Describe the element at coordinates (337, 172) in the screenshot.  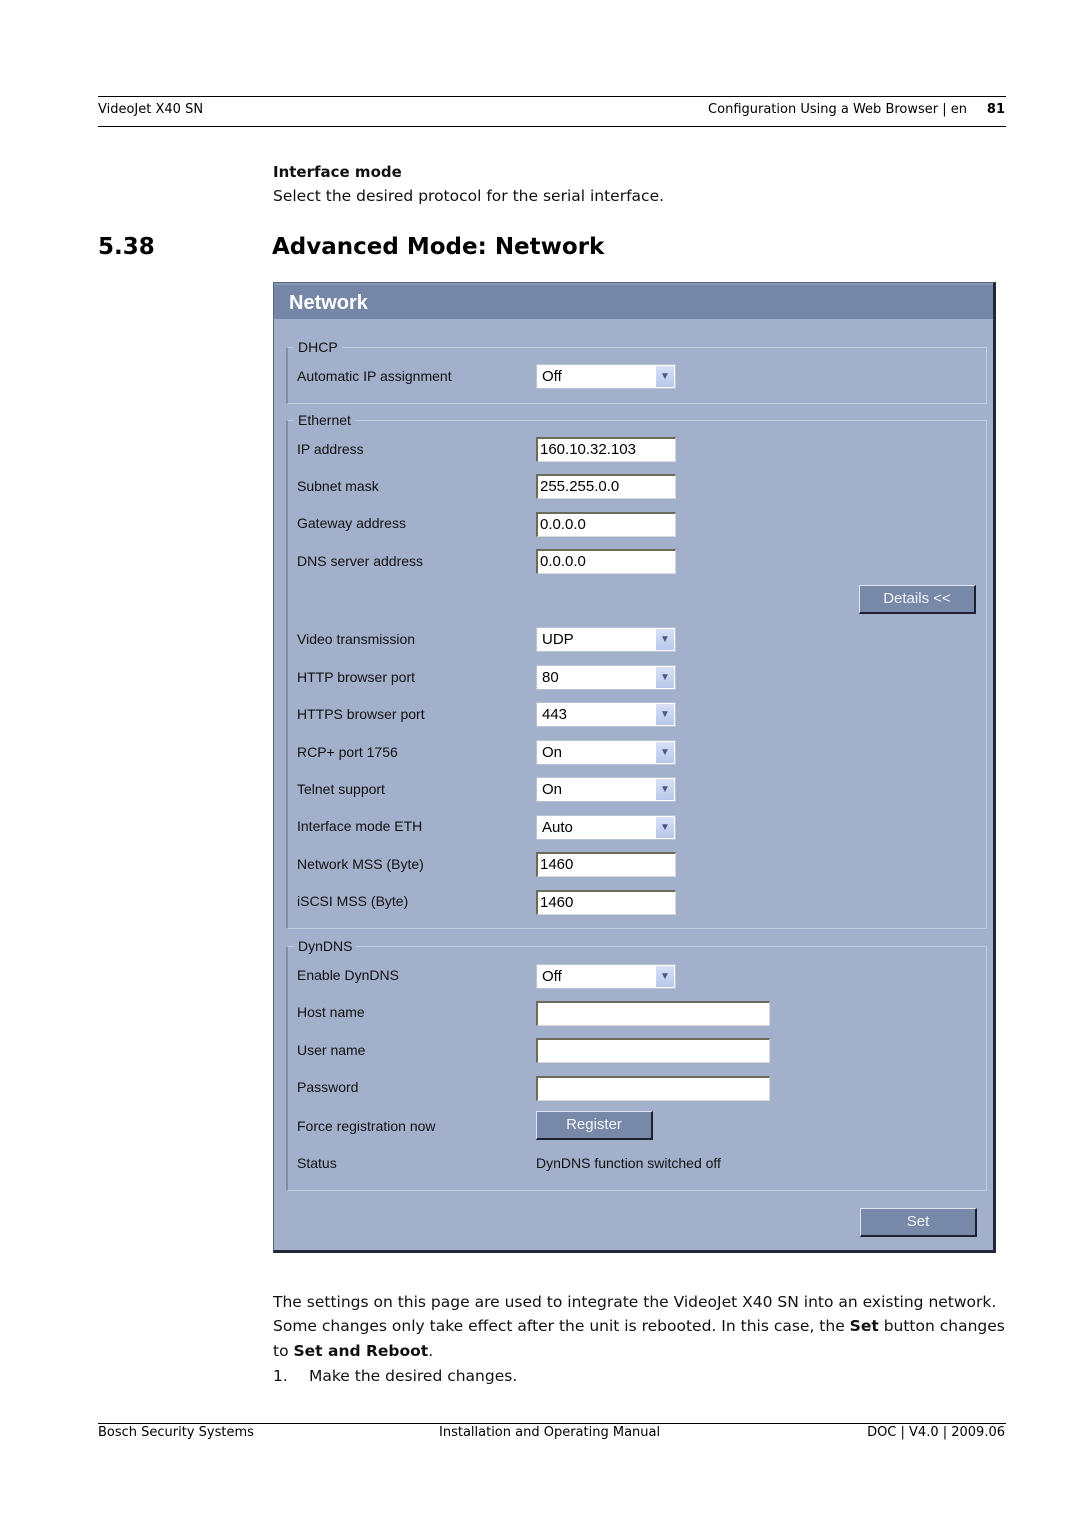
I see `intro-subheading: Interface mode` at that location.